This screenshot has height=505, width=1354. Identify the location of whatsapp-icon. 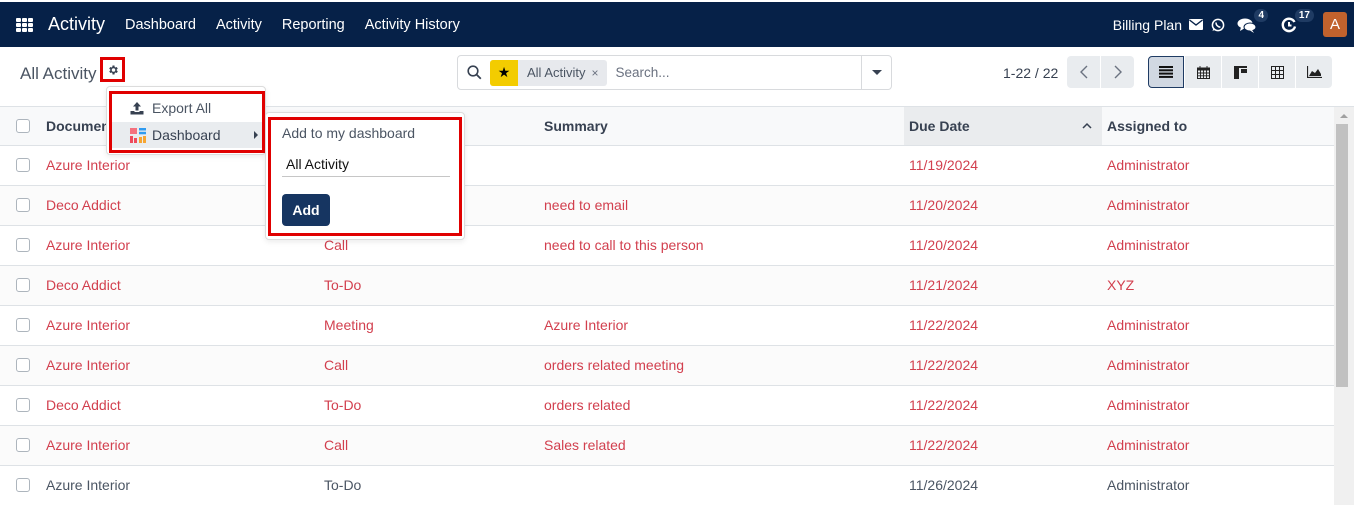
(1218, 25).